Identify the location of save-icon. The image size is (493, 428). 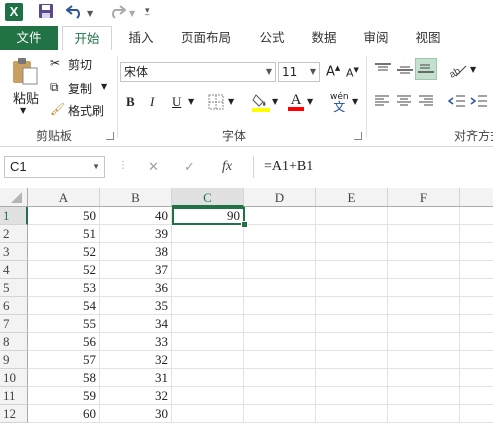
(46, 13).